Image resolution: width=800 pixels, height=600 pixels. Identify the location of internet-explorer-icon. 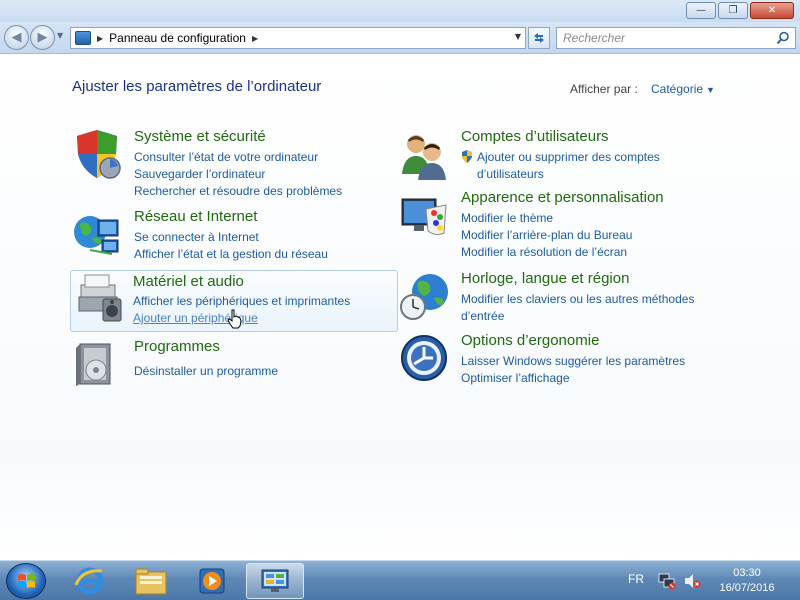
(89, 581).